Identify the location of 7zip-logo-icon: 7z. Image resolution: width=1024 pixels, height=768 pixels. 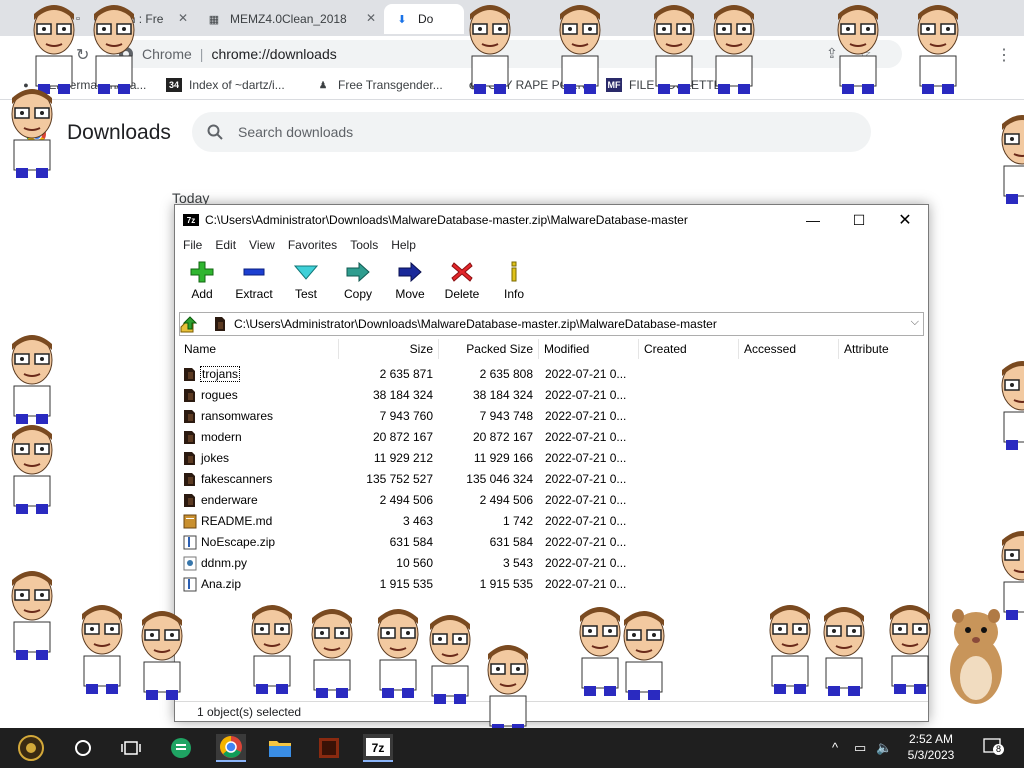
(191, 220).